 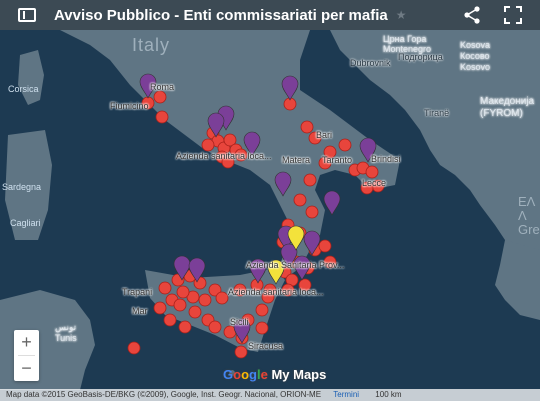 I want to click on scale-label: 100 km, so click(x=388, y=394).